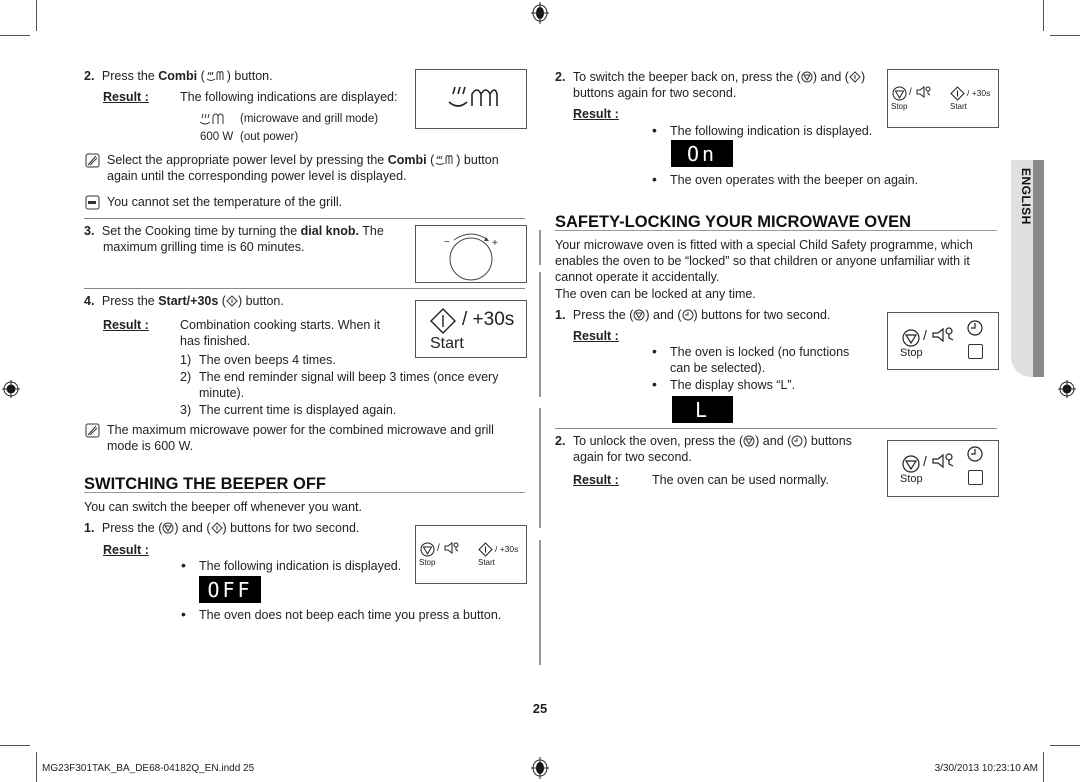  I want to click on beeper-bullet-1: The following indication is displayed., so click(300, 566).